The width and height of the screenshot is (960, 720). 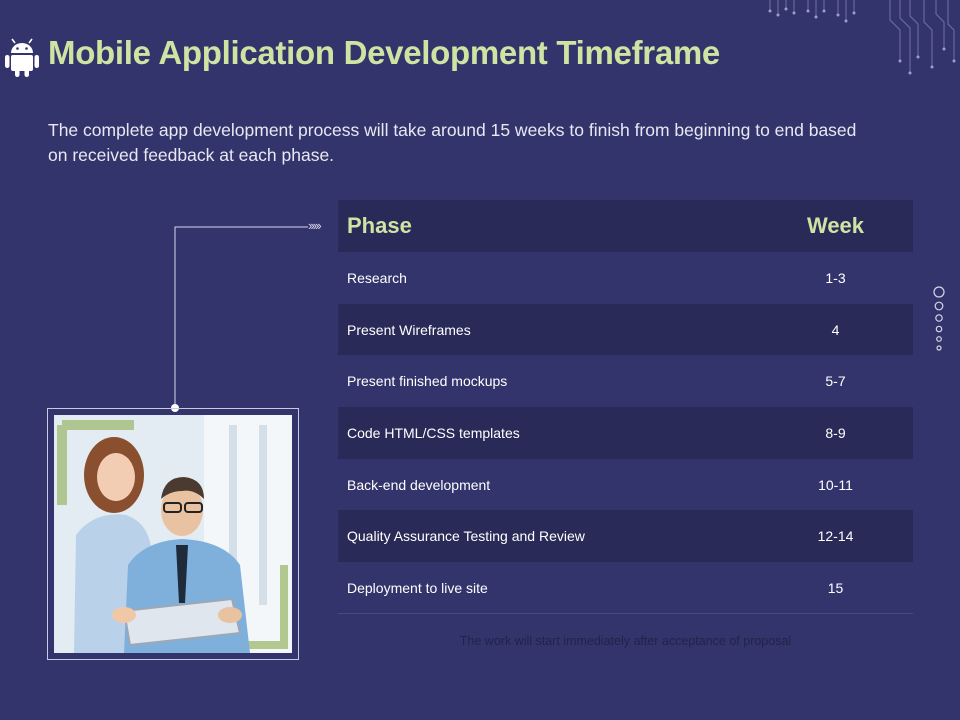 I want to click on column-header-phase: Phase, so click(x=548, y=226).